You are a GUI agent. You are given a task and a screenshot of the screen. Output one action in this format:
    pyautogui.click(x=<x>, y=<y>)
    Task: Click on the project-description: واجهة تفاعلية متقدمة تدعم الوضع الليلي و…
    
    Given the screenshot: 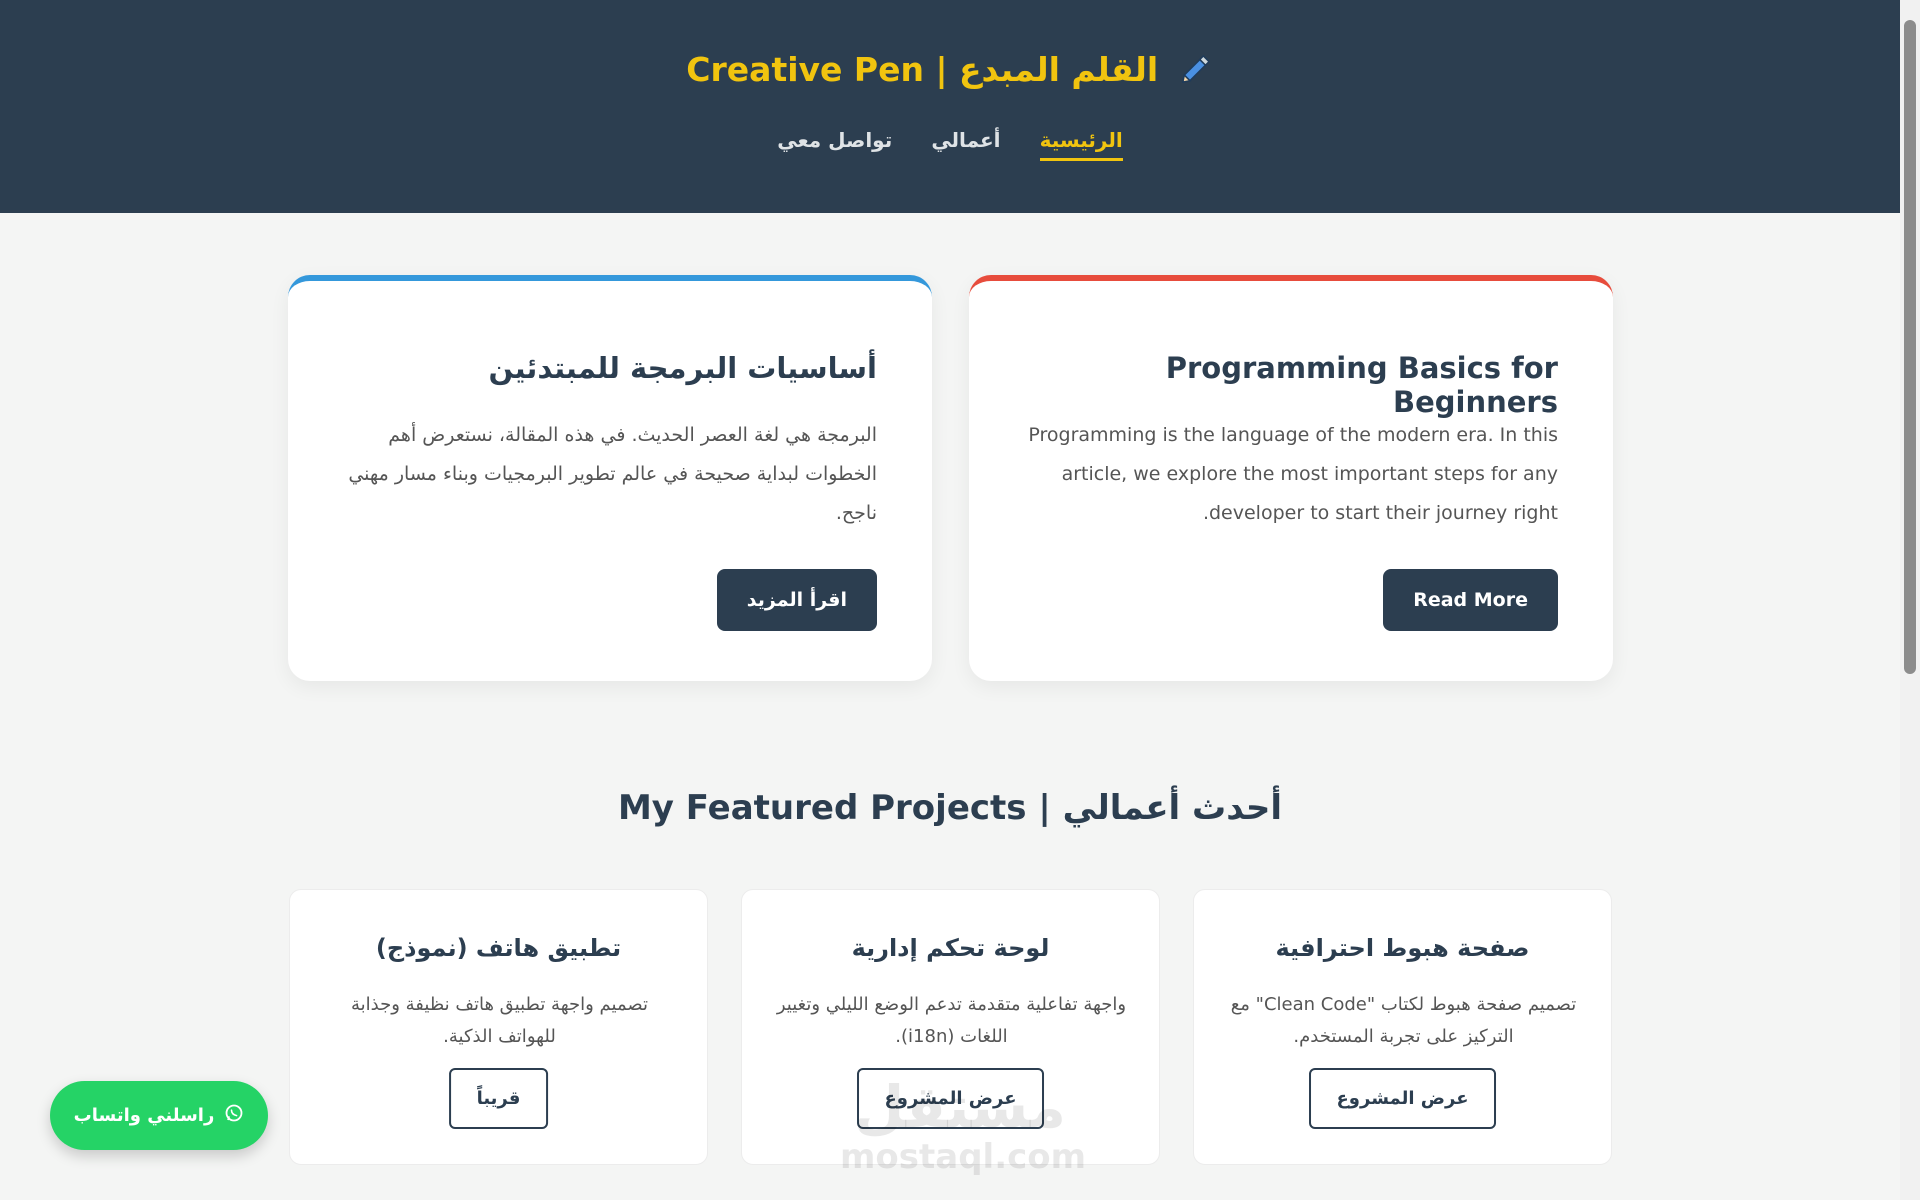 What is the action you would take?
    pyautogui.click(x=951, y=1020)
    